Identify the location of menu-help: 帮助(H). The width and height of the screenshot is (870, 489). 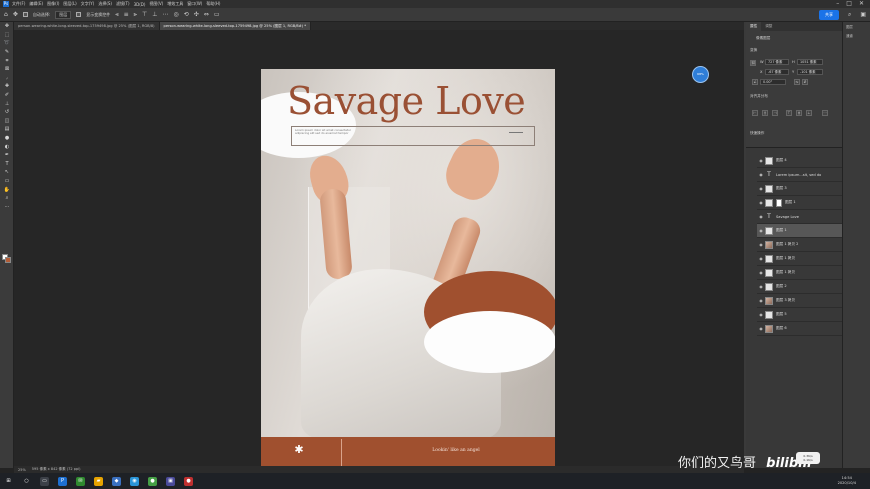
(213, 4).